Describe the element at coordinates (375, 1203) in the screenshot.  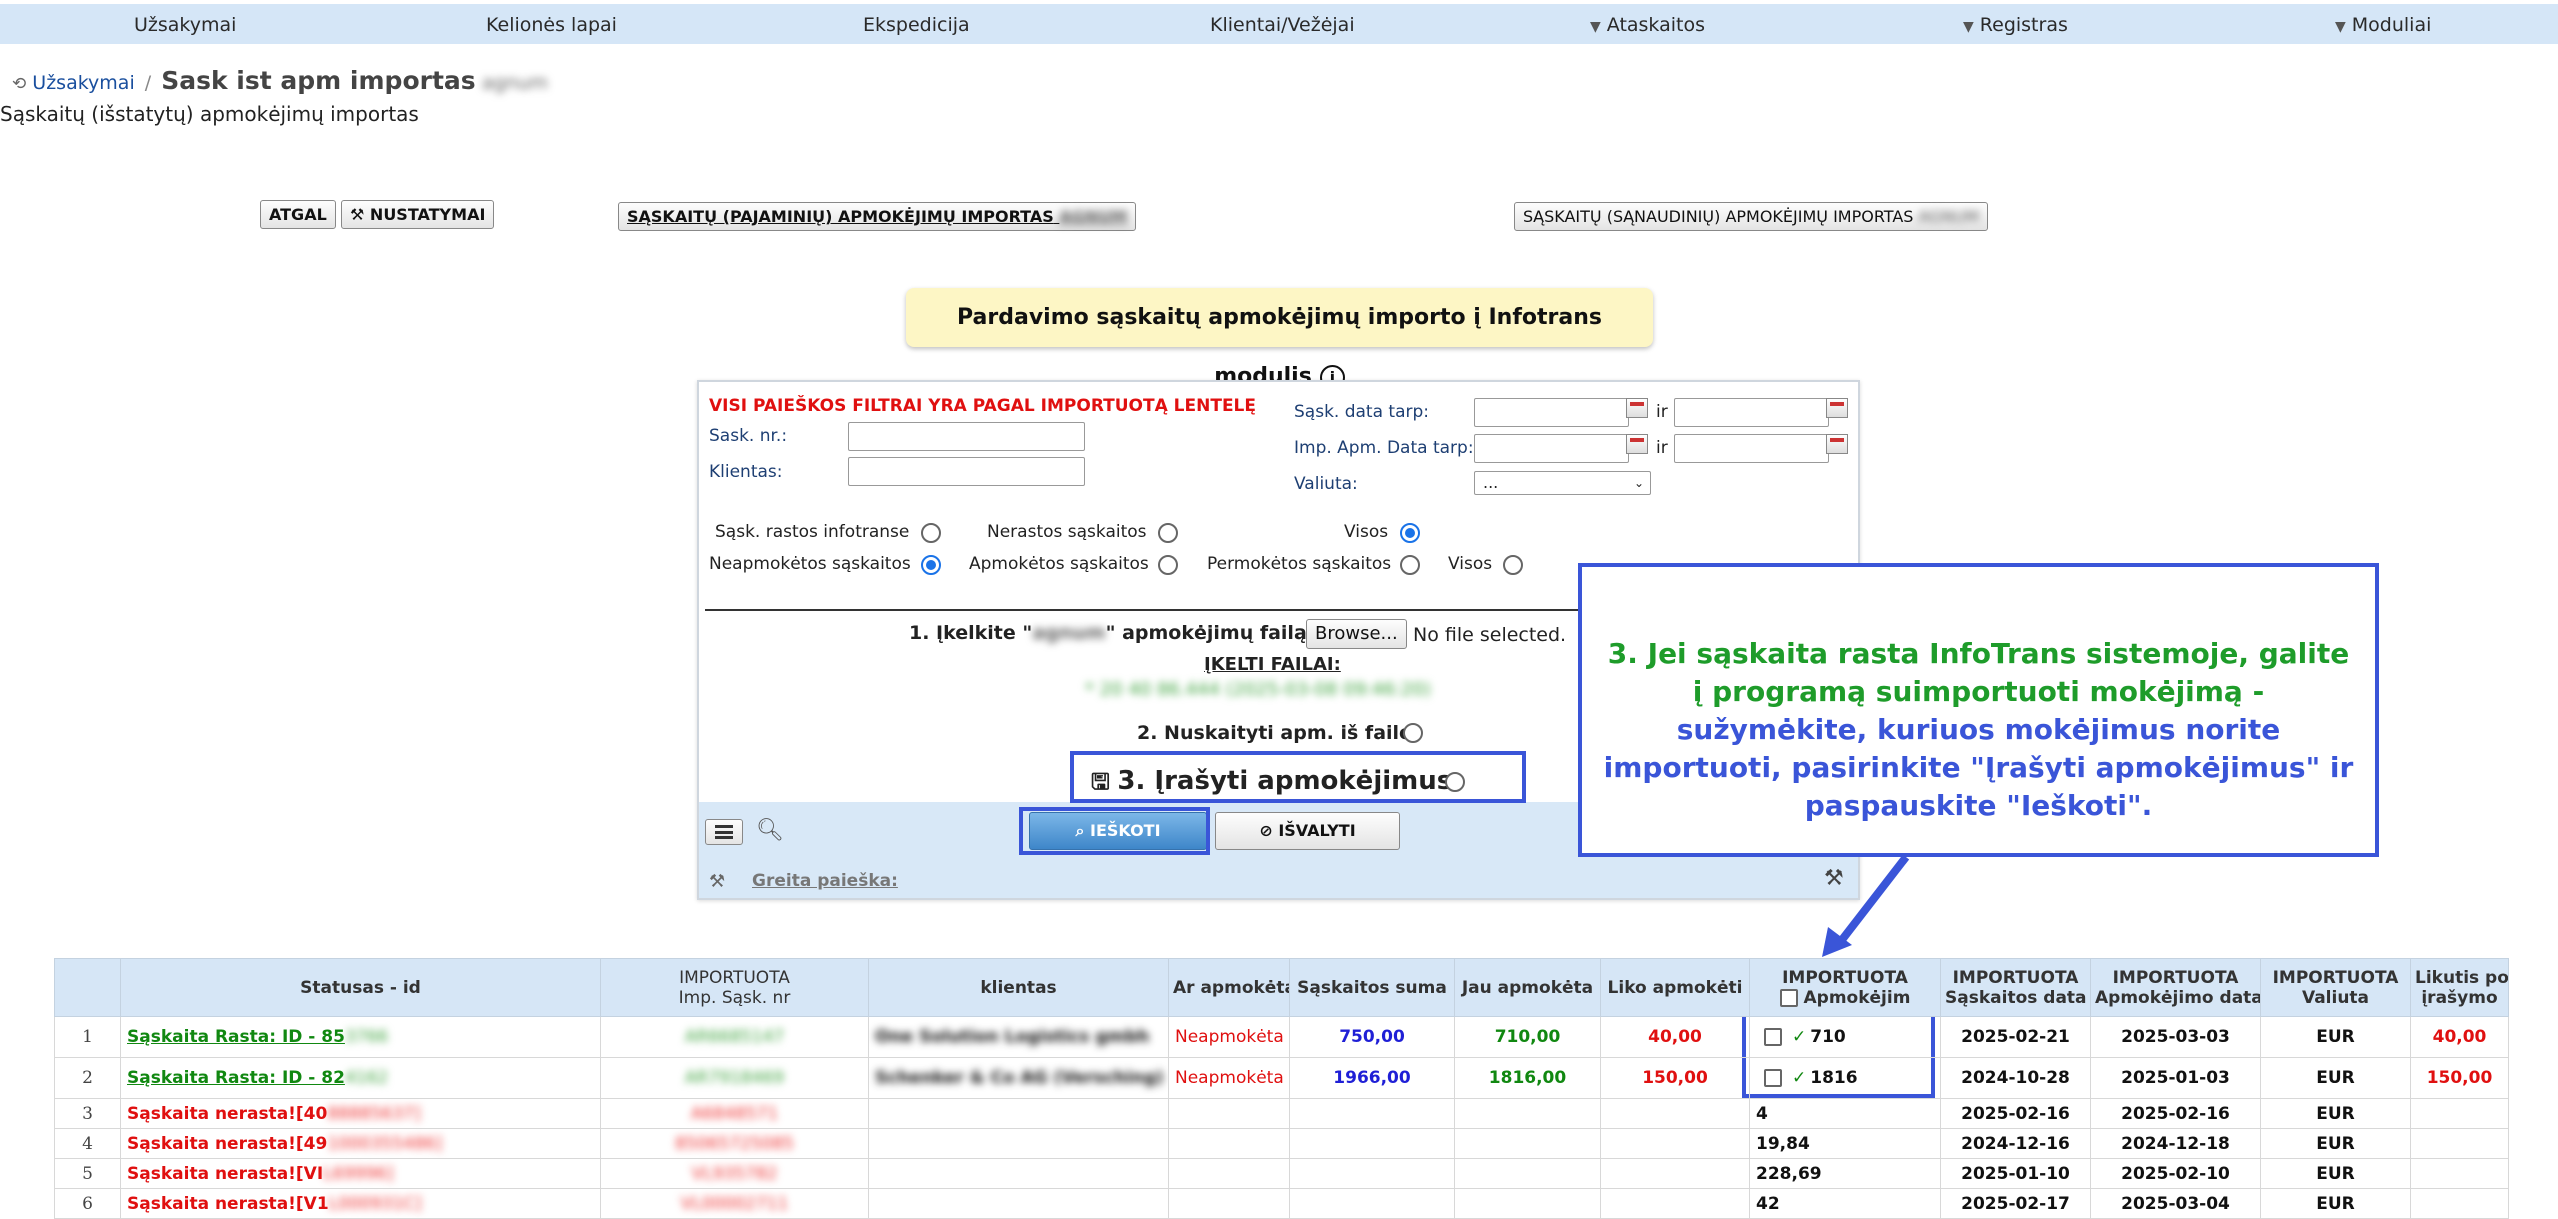
I see `status-id-tail: L000931C]` at that location.